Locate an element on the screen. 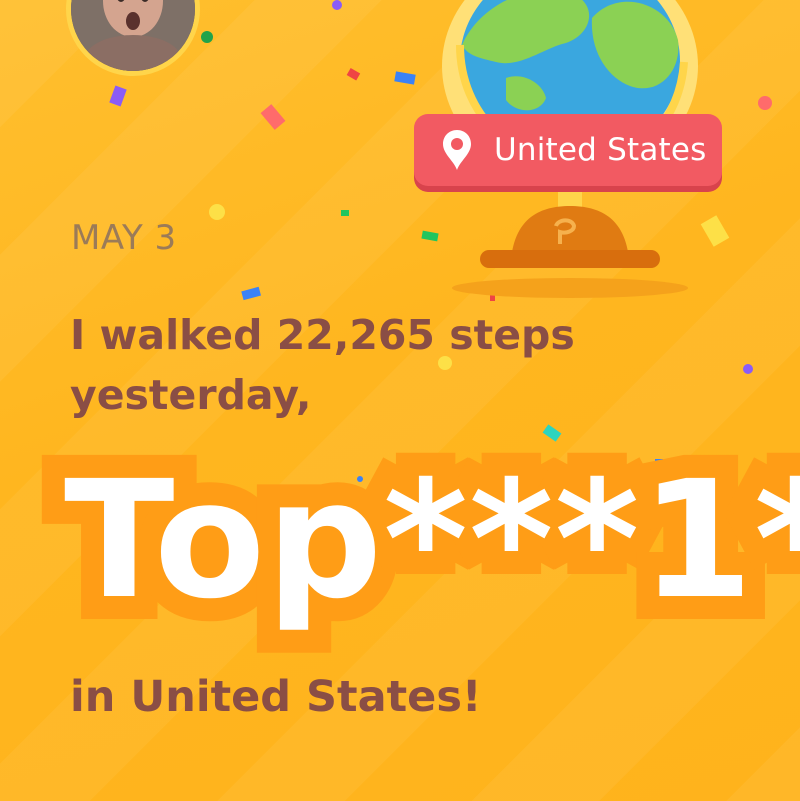 The width and height of the screenshot is (800, 801). location-pin-icon is located at coordinates (457, 150).